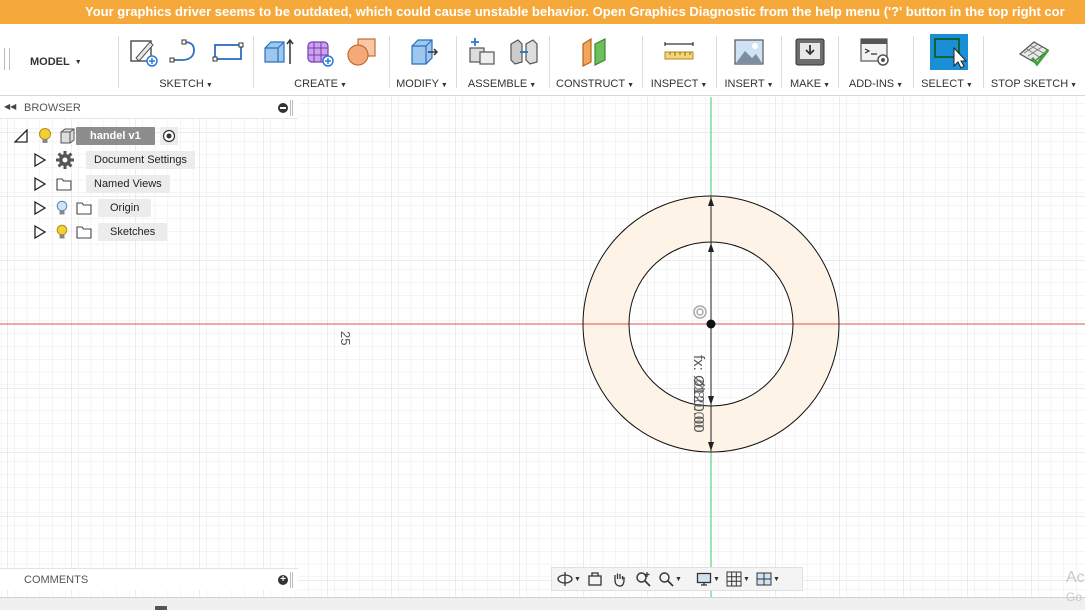 This screenshot has height=610, width=1085. What do you see at coordinates (362, 52) in the screenshot?
I see `combine-icon` at bounding box center [362, 52].